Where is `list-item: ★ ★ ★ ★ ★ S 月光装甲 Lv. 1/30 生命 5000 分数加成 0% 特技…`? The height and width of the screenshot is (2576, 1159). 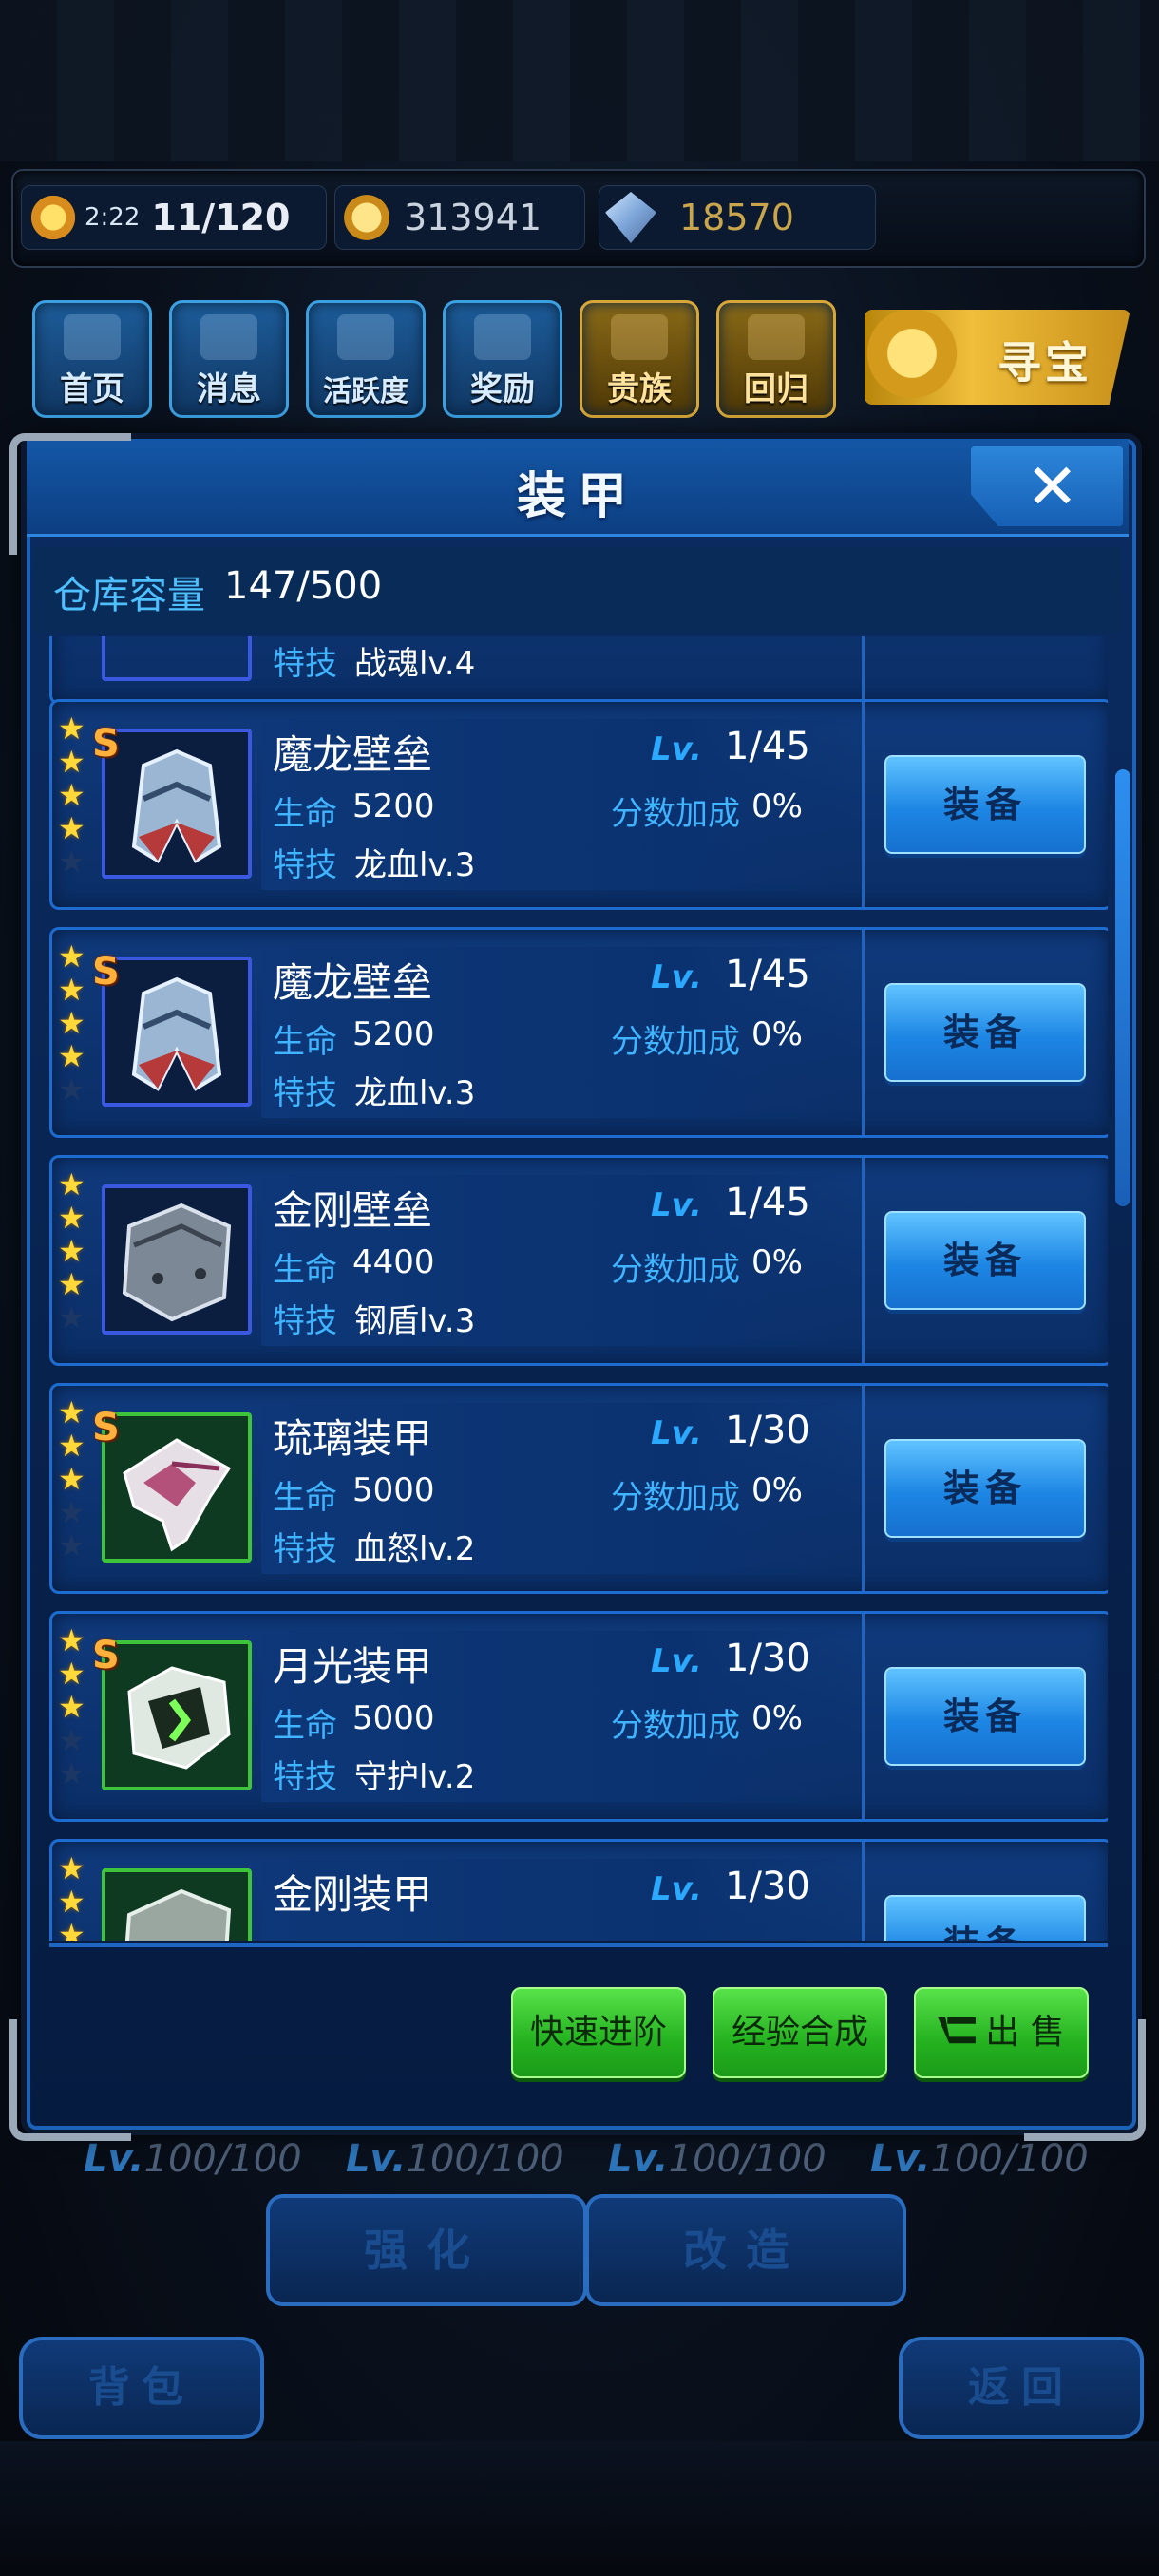
list-item: ★ ★ ★ ★ ★ S 月光装甲 Lv. 1/30 生命 5000 分数加成 0% 特技… is located at coordinates (578, 1716).